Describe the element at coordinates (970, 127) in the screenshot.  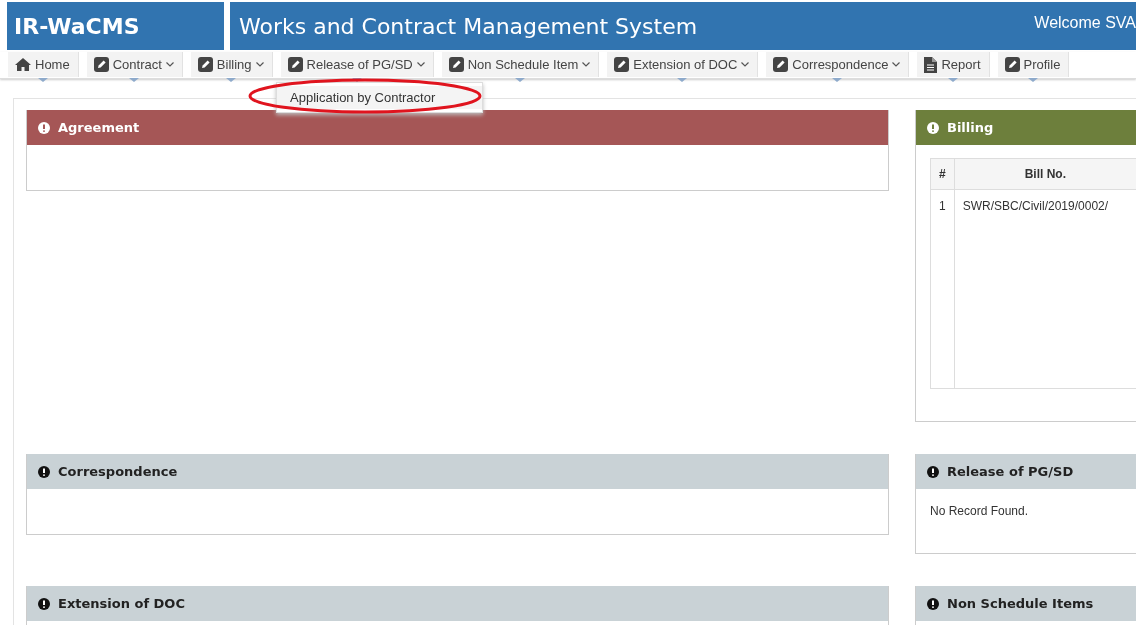
I see `panel-title: Billing` at that location.